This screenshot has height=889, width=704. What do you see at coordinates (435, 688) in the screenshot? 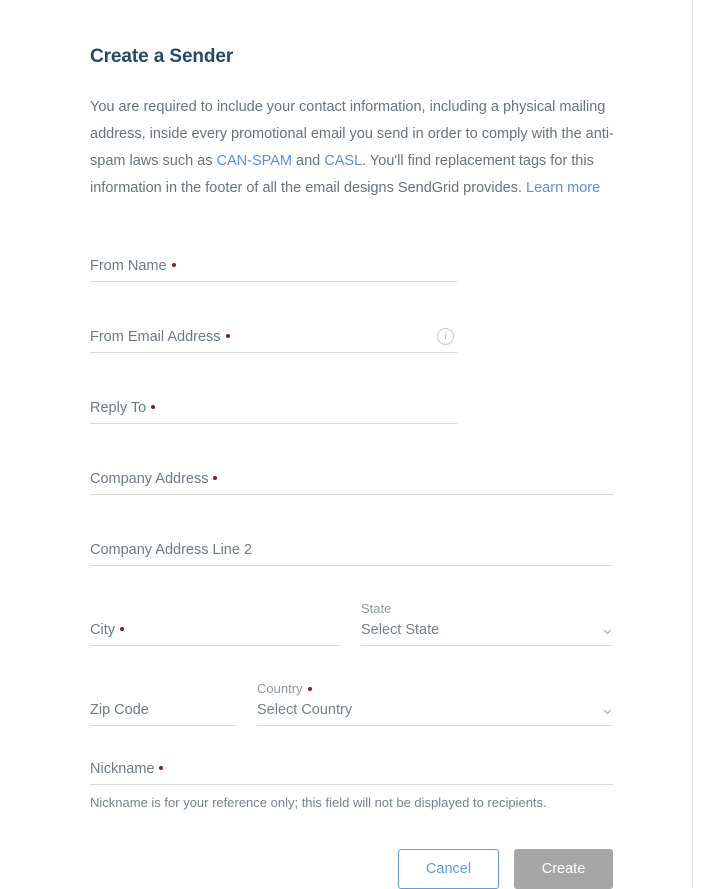
I see `country-label: Country` at bounding box center [435, 688].